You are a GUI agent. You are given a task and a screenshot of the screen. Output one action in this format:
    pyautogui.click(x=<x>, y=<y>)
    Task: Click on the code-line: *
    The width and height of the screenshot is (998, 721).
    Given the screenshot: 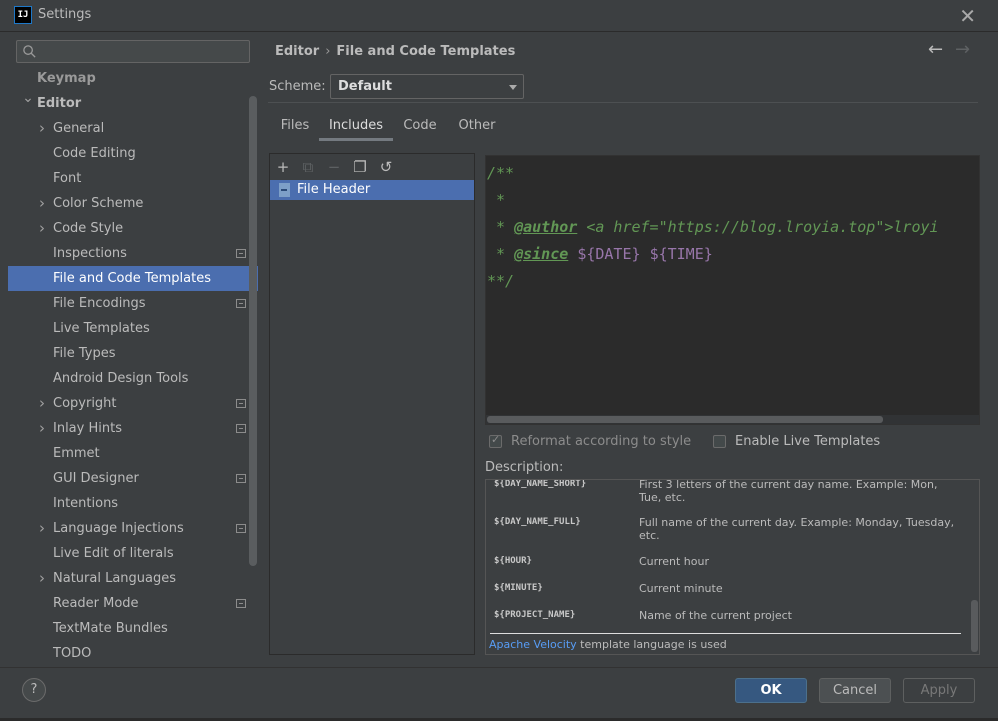 What is the action you would take?
    pyautogui.click(x=713, y=200)
    